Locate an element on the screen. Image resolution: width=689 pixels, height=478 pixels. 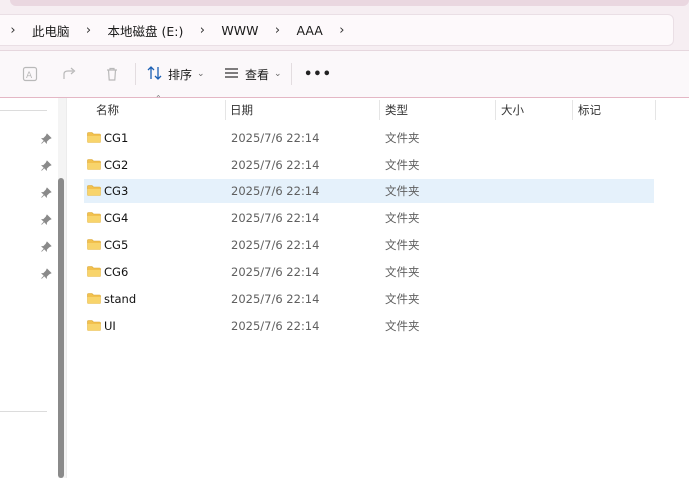
file-name: stand is located at coordinates (120, 299).